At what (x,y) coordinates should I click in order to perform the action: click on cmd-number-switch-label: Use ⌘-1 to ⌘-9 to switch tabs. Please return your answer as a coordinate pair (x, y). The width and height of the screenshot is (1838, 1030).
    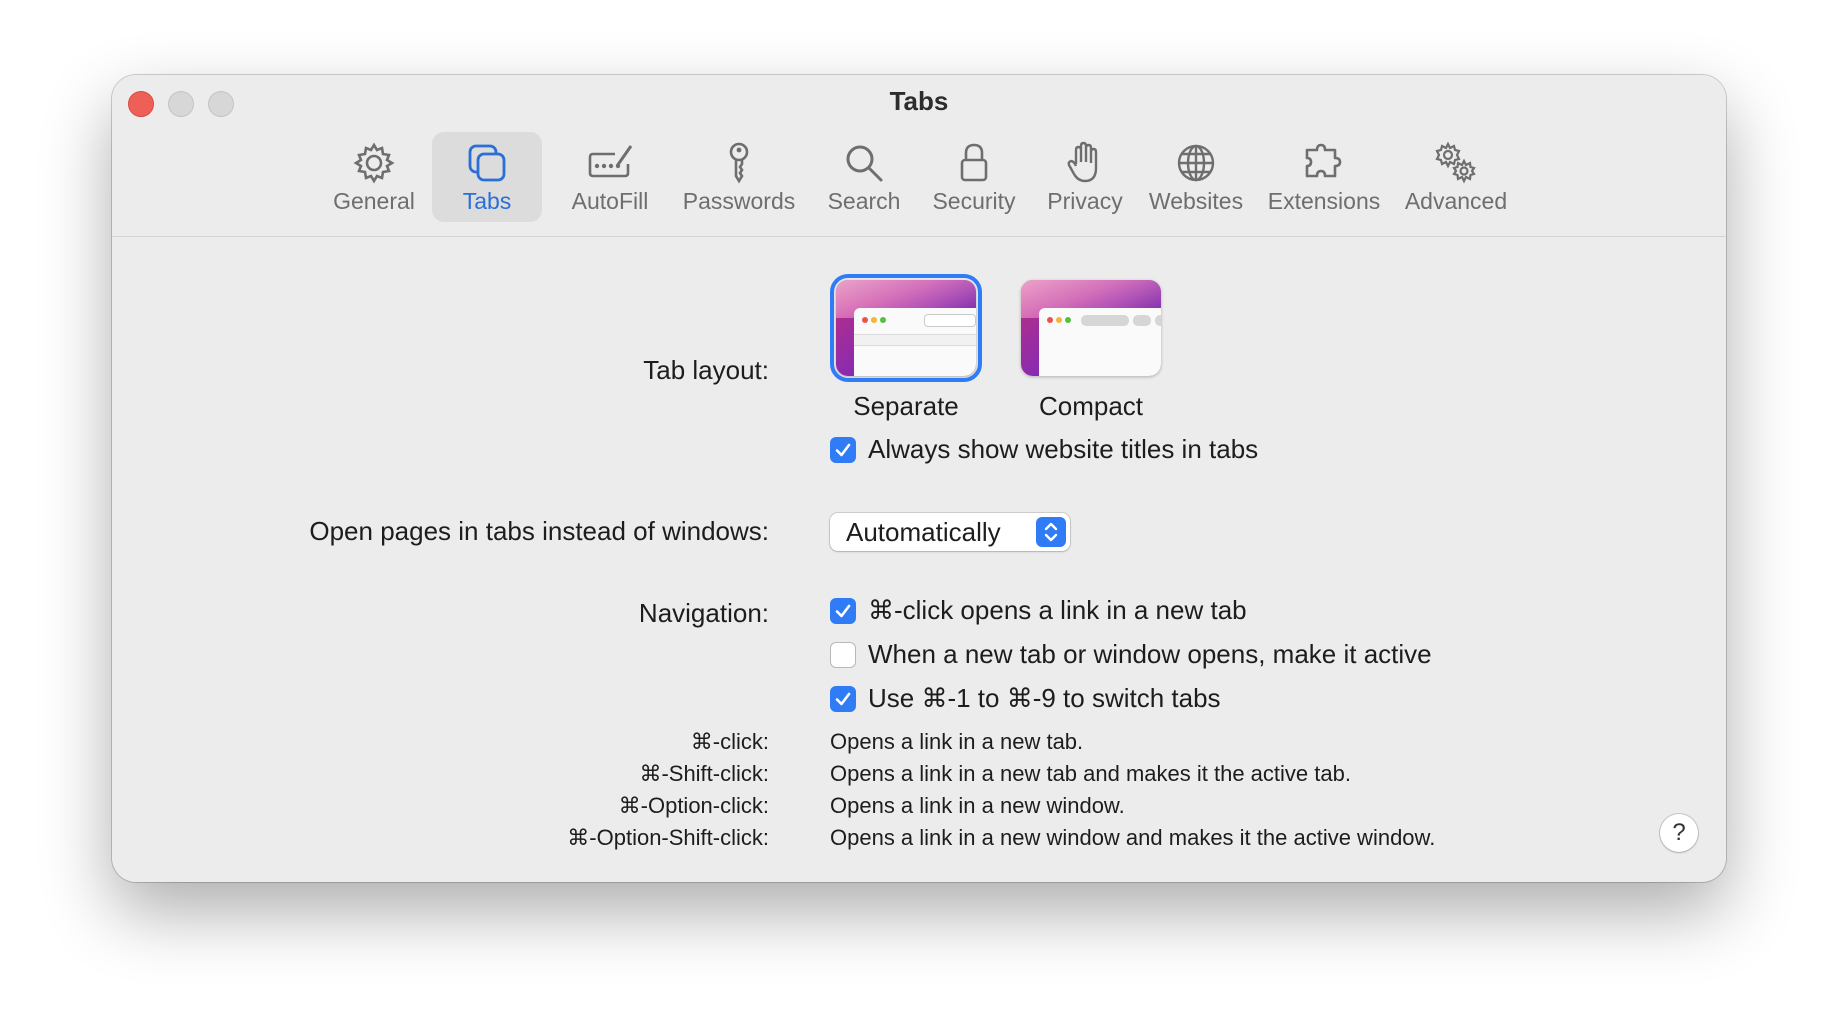
    Looking at the image, I should click on (1044, 698).